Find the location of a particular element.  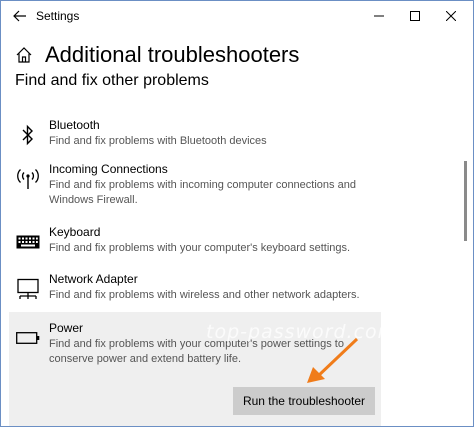

annotation-arrow-icon is located at coordinates (333, 360).